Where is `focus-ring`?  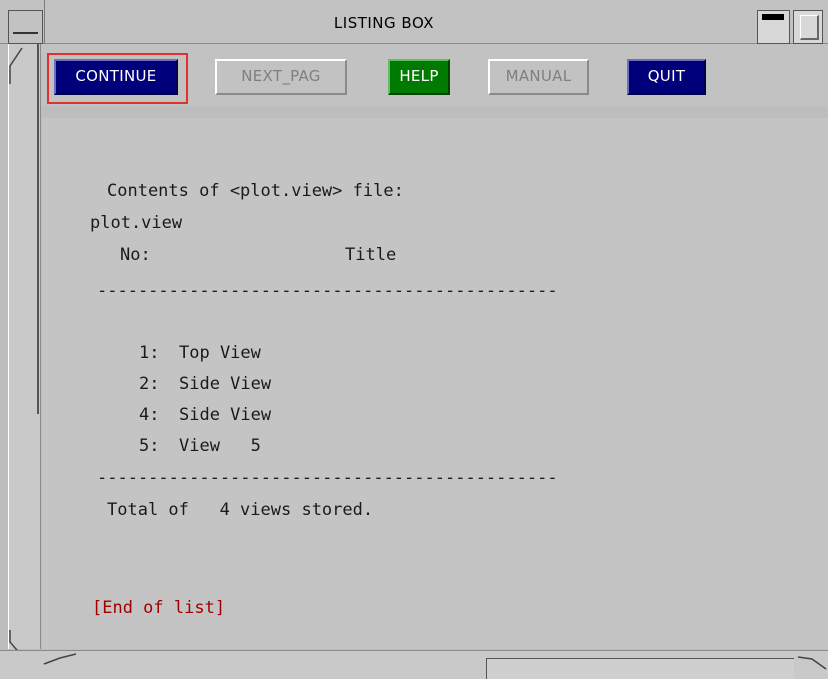 focus-ring is located at coordinates (117, 78).